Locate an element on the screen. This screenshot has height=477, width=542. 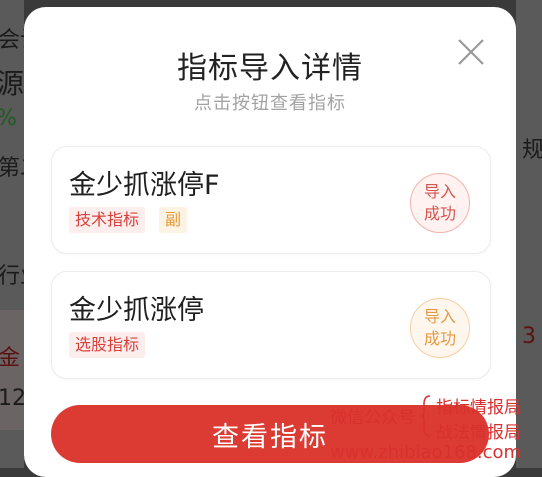
close-icon is located at coordinates (471, 52).